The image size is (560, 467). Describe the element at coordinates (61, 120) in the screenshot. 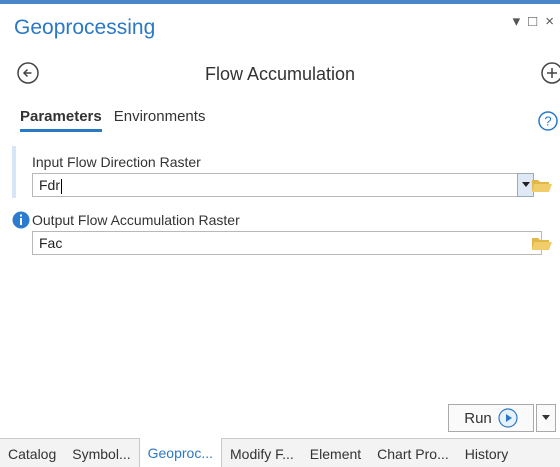

I see `tab-parameters: Parameters` at that location.